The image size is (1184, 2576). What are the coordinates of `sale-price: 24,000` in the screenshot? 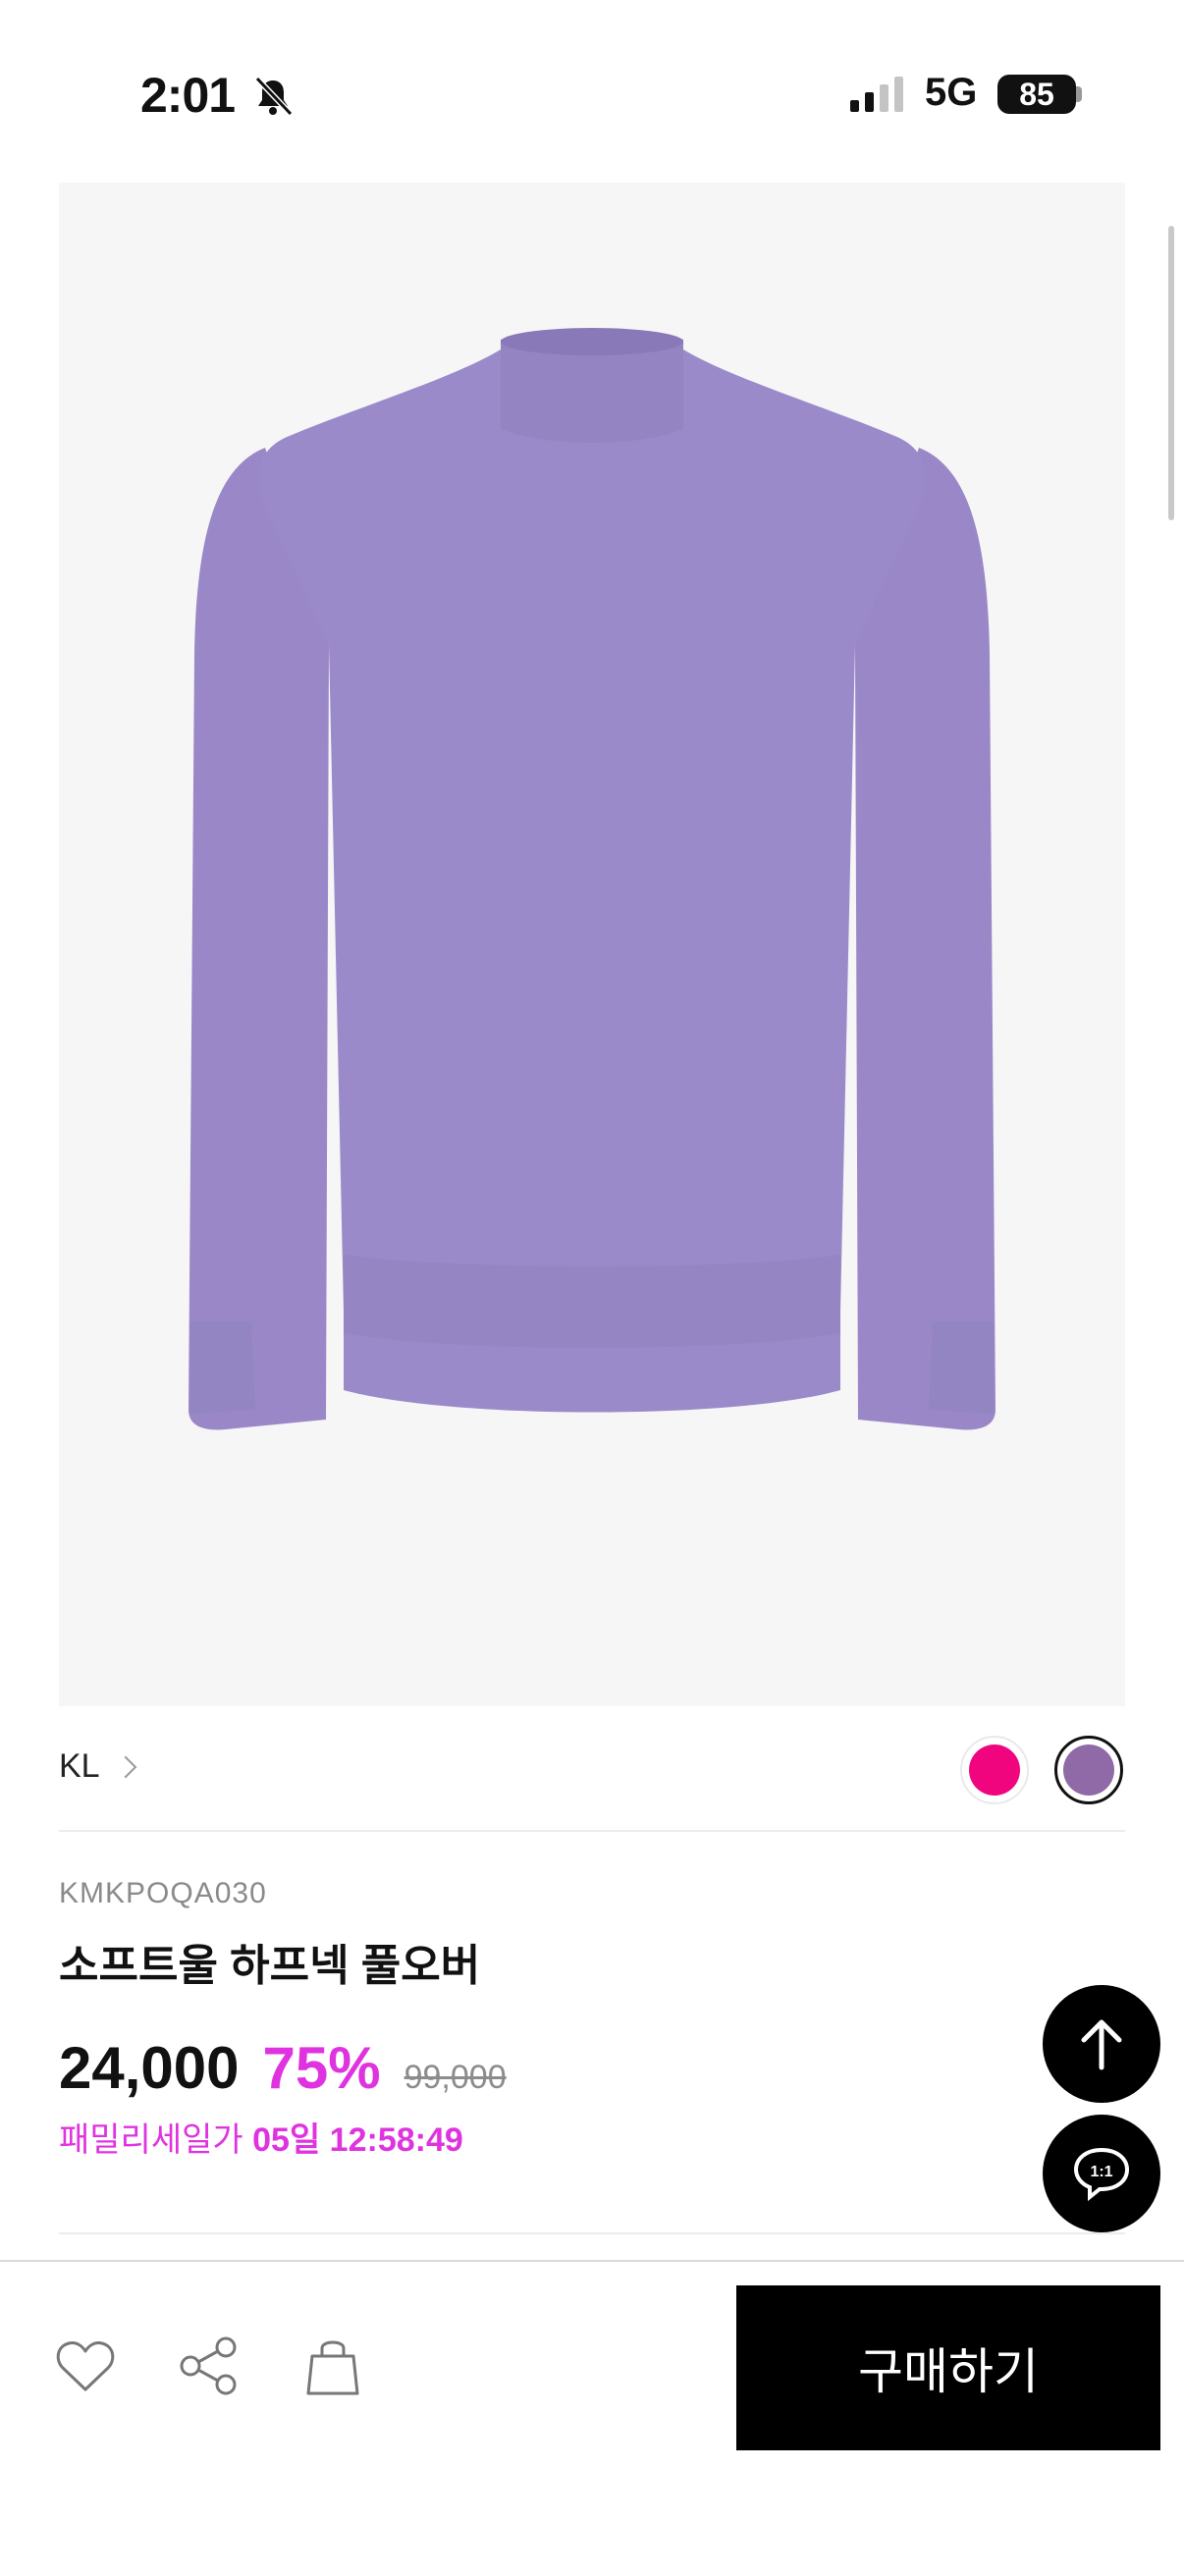 It's located at (150, 2068).